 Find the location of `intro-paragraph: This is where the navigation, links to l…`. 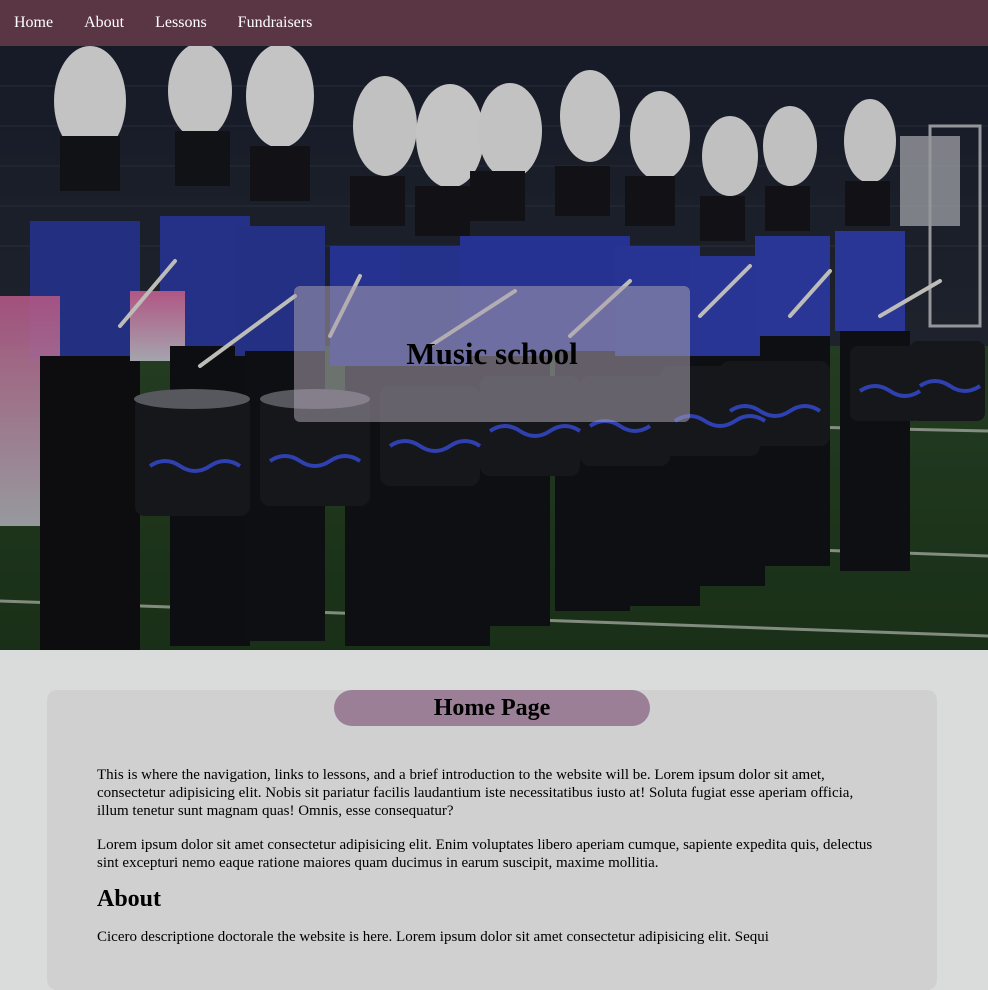

intro-paragraph: This is where the navigation, links to l… is located at coordinates (475, 793).